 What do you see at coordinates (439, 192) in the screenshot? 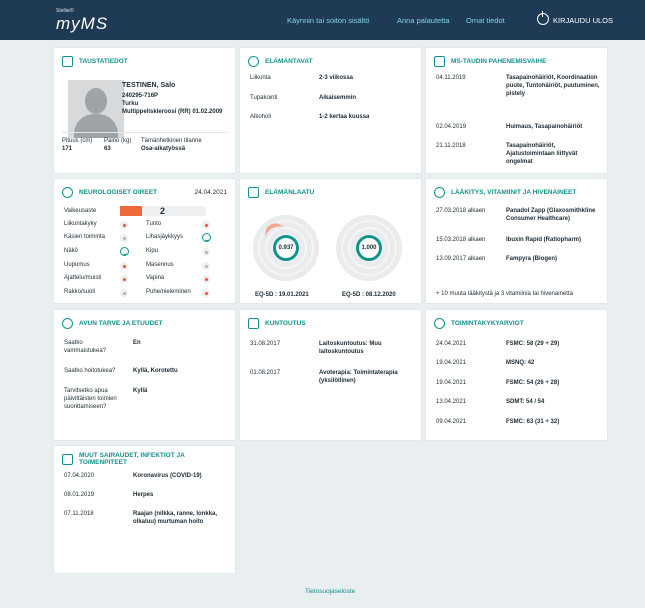
I see `pill-icon` at bounding box center [439, 192].